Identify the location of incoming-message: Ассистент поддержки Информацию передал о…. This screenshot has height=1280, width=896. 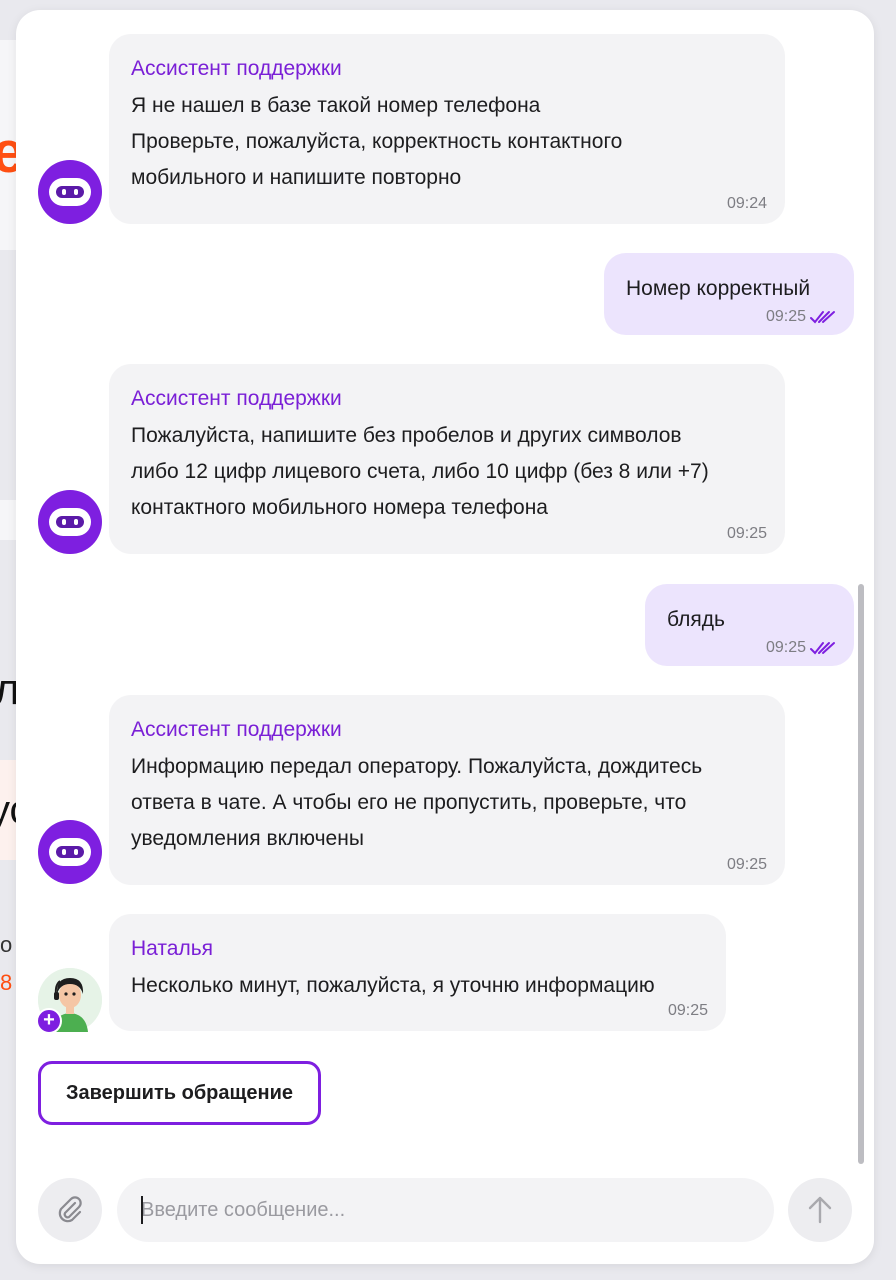
(447, 790).